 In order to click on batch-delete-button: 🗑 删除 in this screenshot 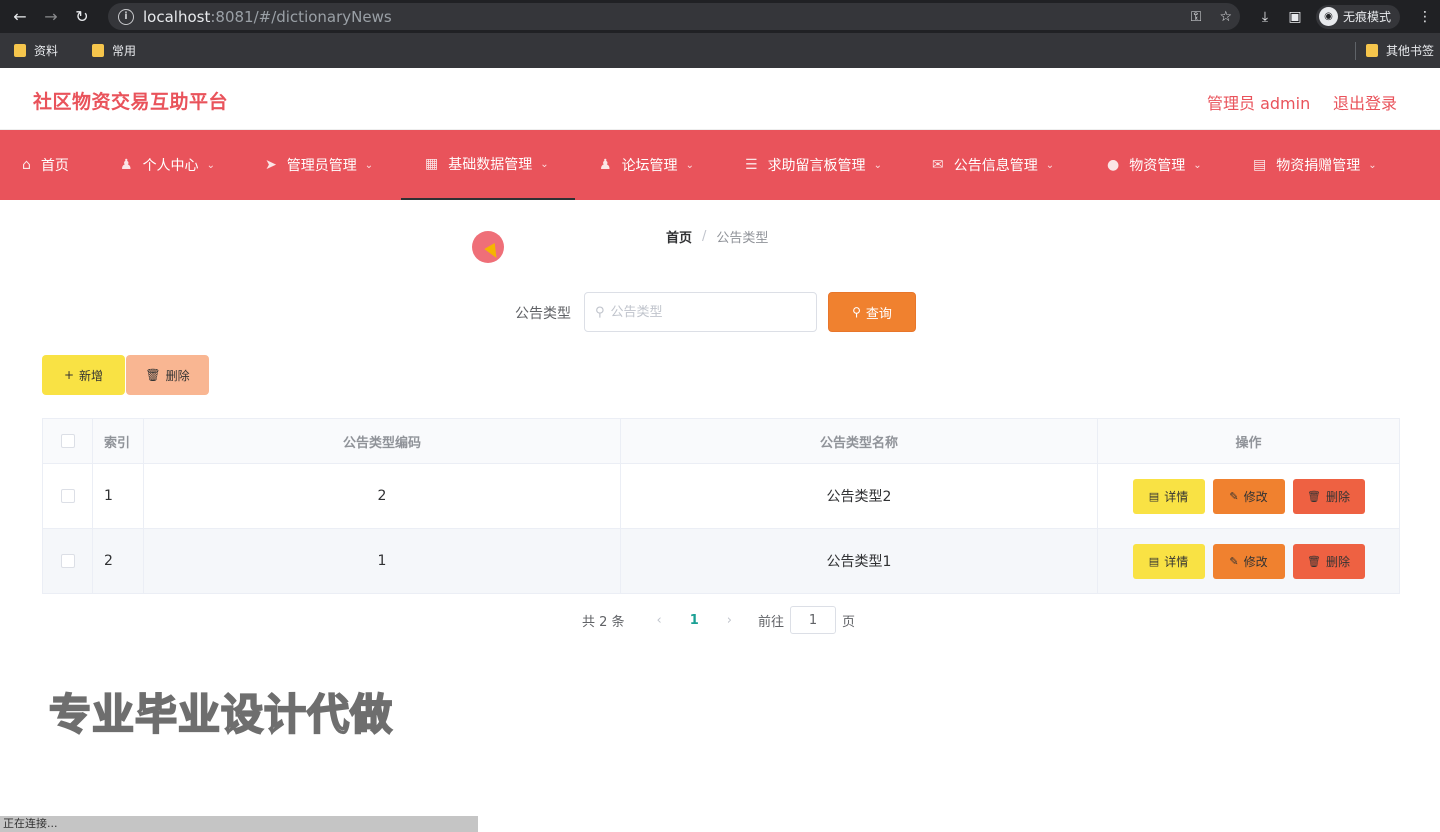, I will do `click(167, 375)`.